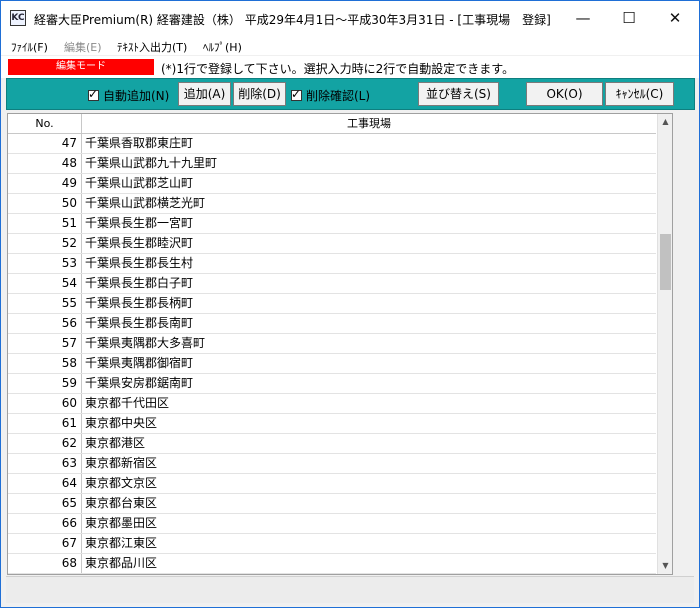 The height and width of the screenshot is (608, 700). Describe the element at coordinates (338, 96) in the screenshot. I see `confirm-delete-label: 削除確認(L)` at that location.